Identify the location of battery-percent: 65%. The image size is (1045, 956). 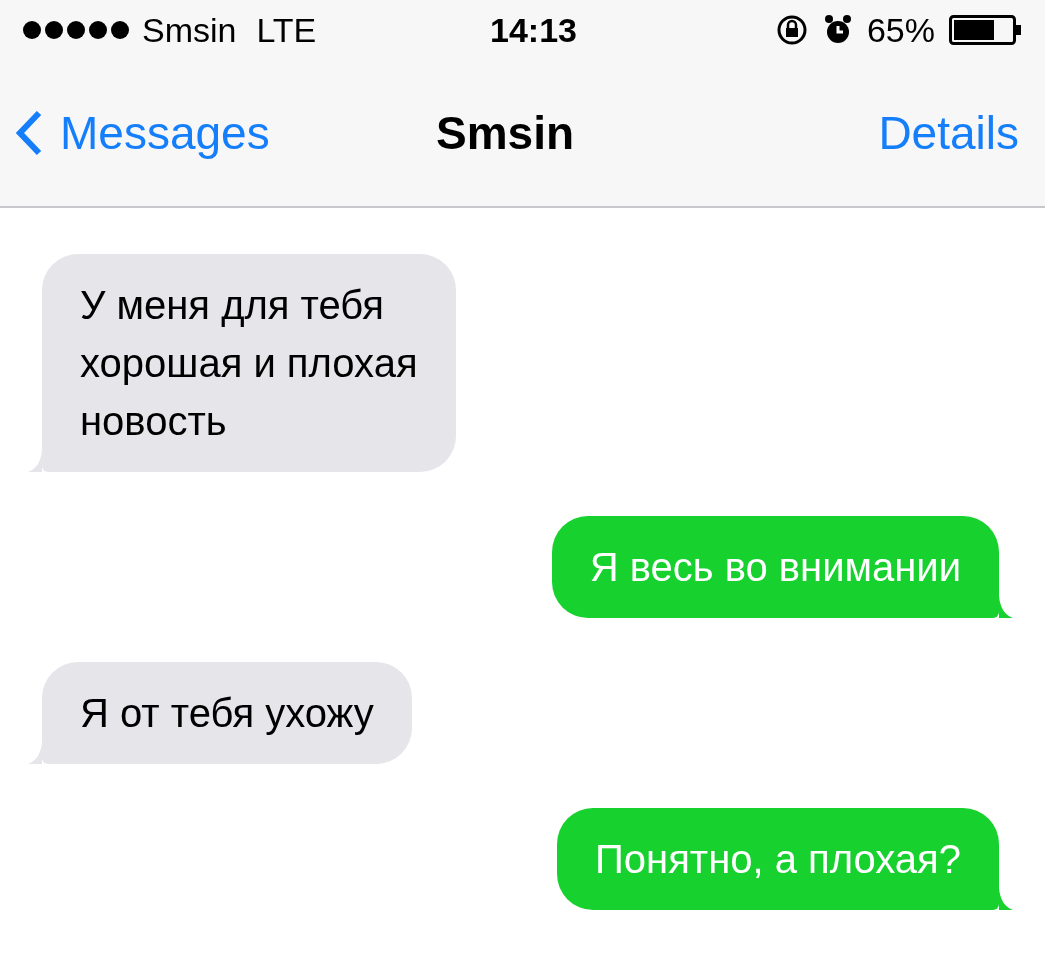
(900, 30).